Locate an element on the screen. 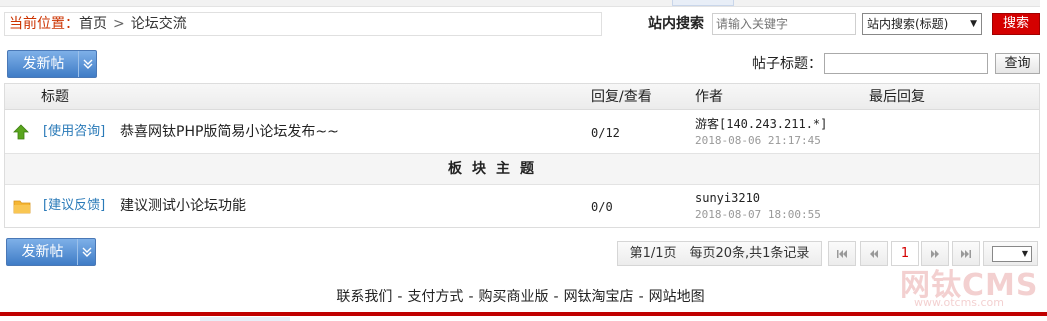  breadcrumb: 当前位置：首页 > 论坛交流 is located at coordinates (303, 24).